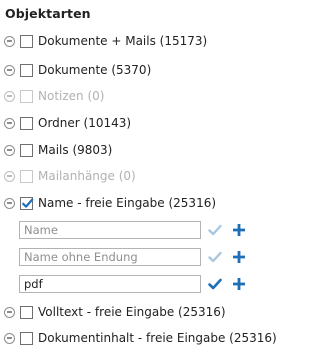 This screenshot has width=320, height=356. I want to click on list-item-dokumente: Dokumente (5370), so click(77, 70).